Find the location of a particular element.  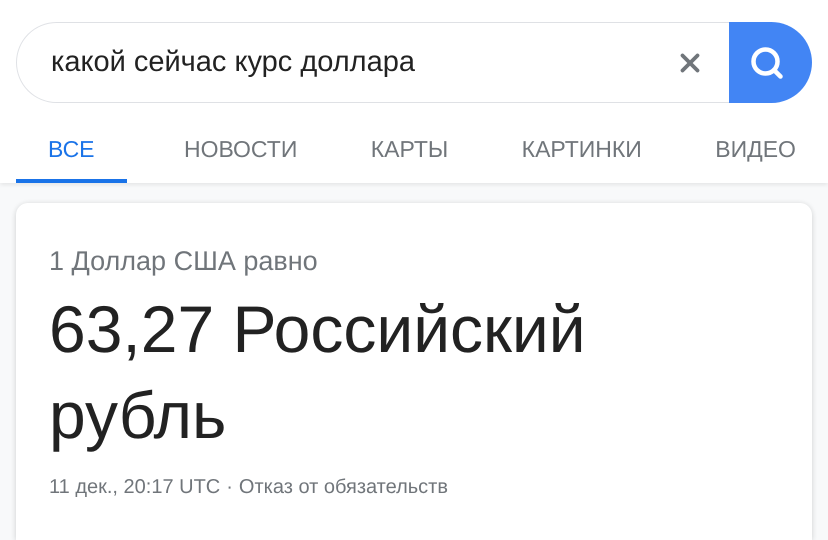

timestamp: 11 дек., 20:17 UTC is located at coordinates (134, 487).